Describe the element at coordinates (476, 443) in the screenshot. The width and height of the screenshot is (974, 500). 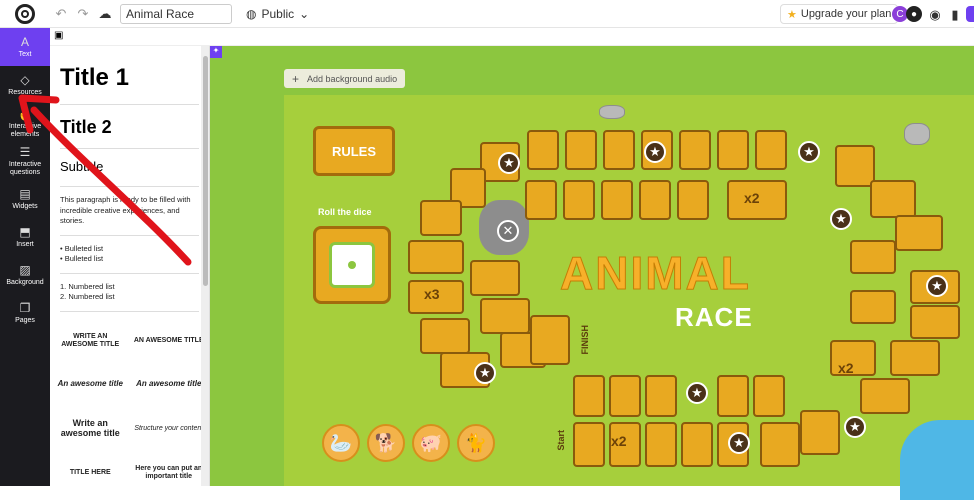
I see `cat-pawn-icon: 🐈` at that location.